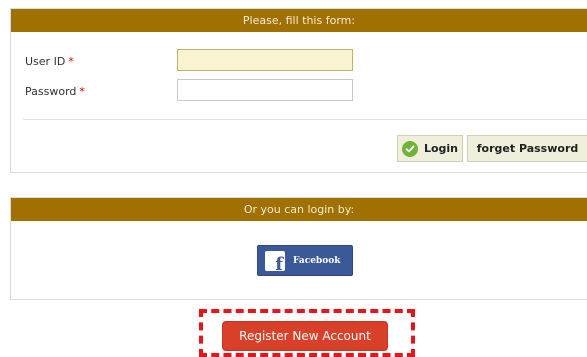 The width and height of the screenshot is (587, 357). I want to click on register-new-account-button: Register New Account, so click(305, 336).